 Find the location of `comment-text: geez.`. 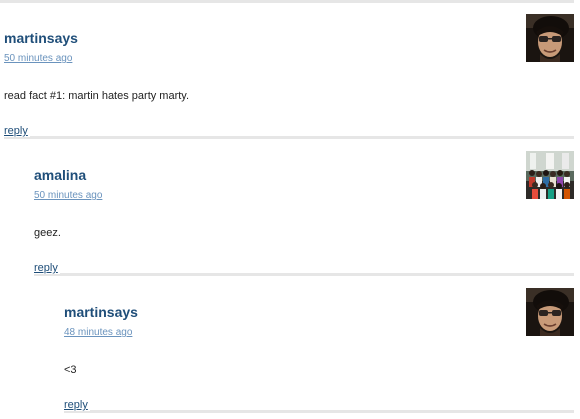

comment-text: geez. is located at coordinates (47, 233).